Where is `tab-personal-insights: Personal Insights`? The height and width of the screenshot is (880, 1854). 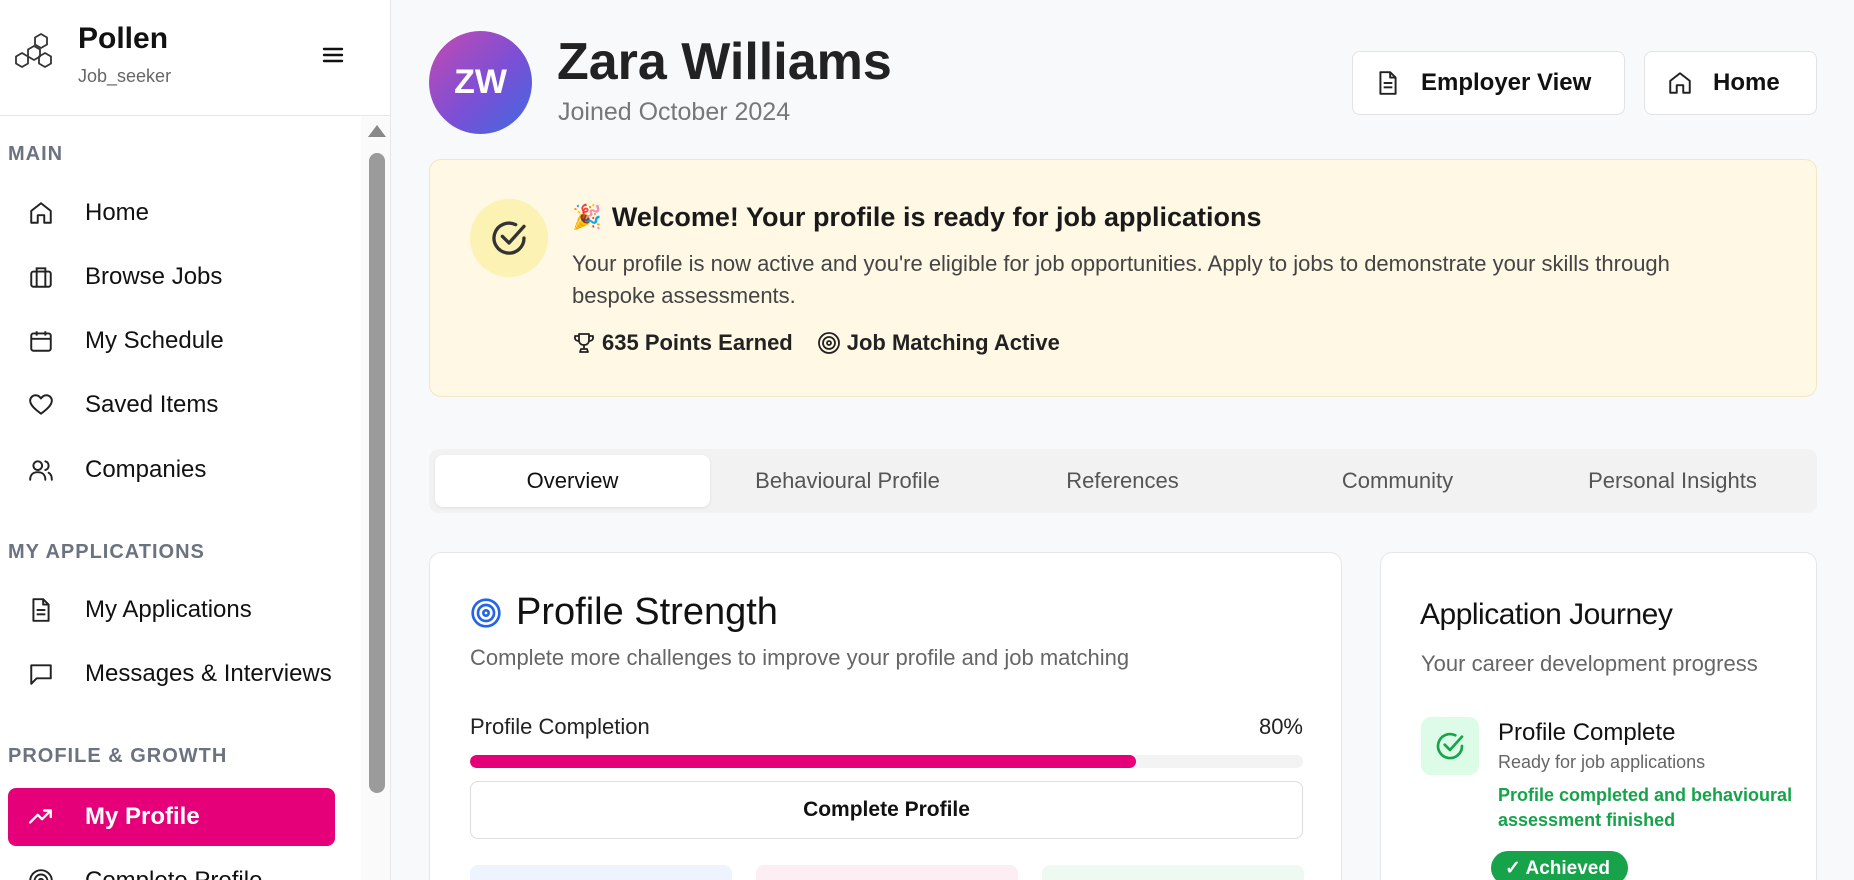 tab-personal-insights: Personal Insights is located at coordinates (1672, 481).